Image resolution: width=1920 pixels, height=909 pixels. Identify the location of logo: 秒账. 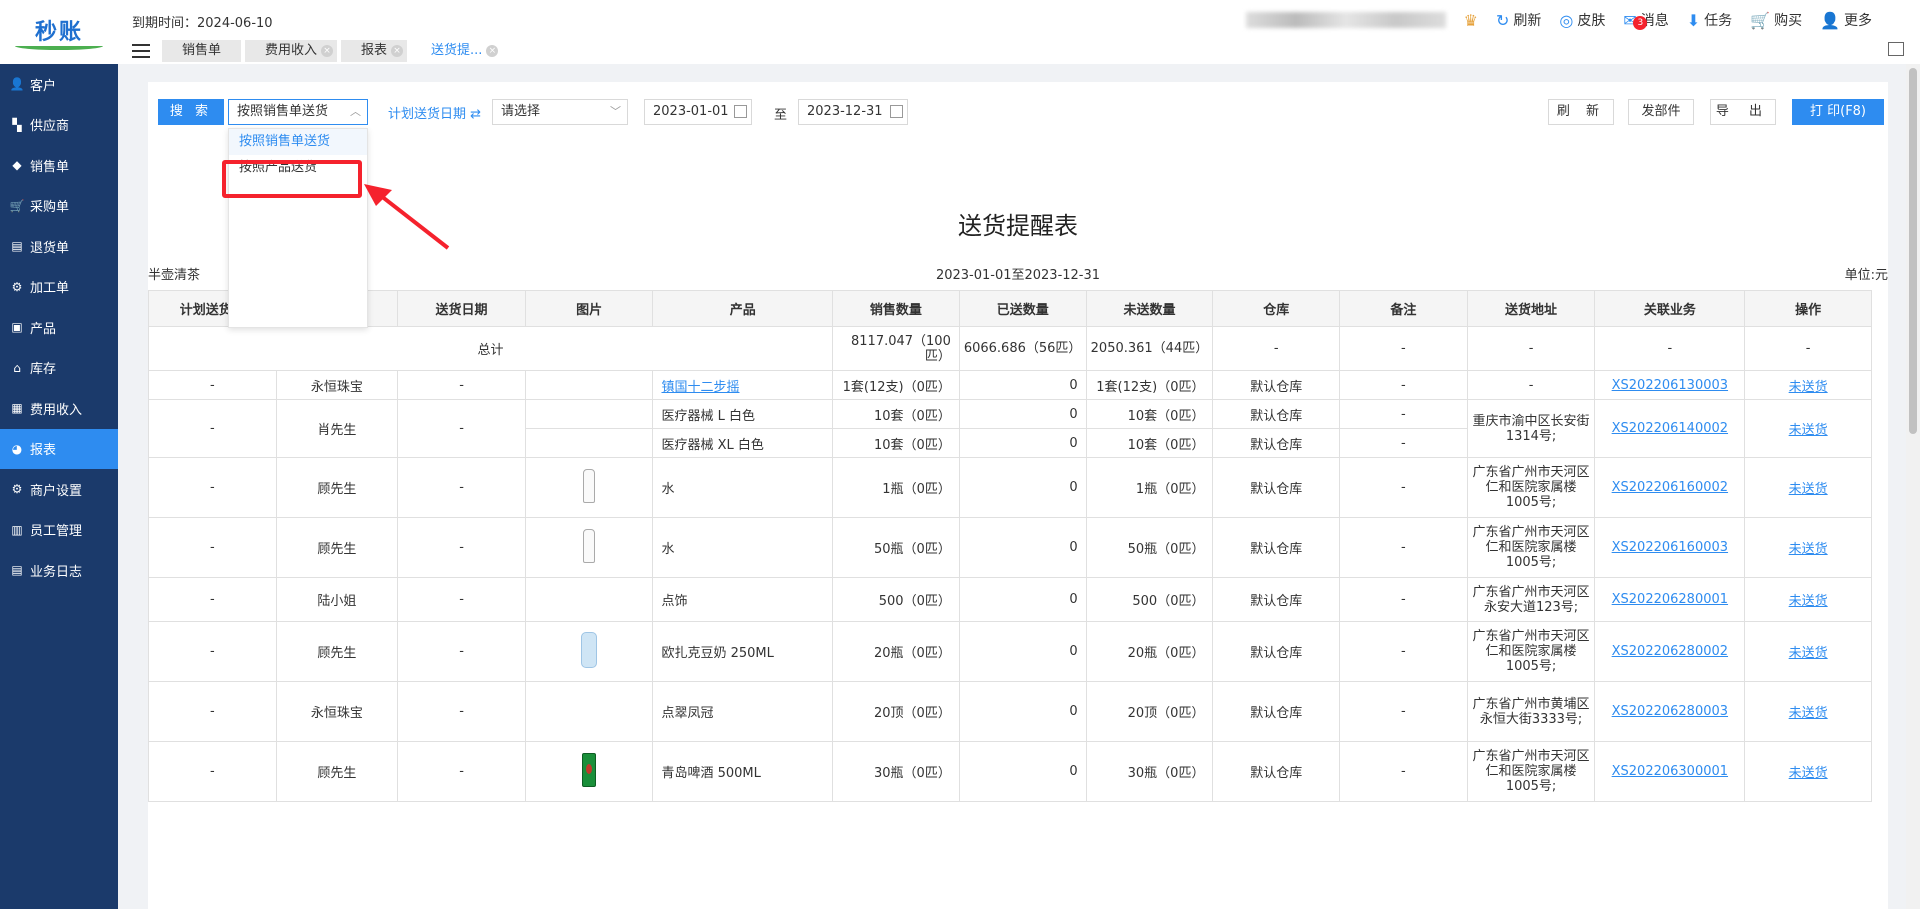
(59, 32).